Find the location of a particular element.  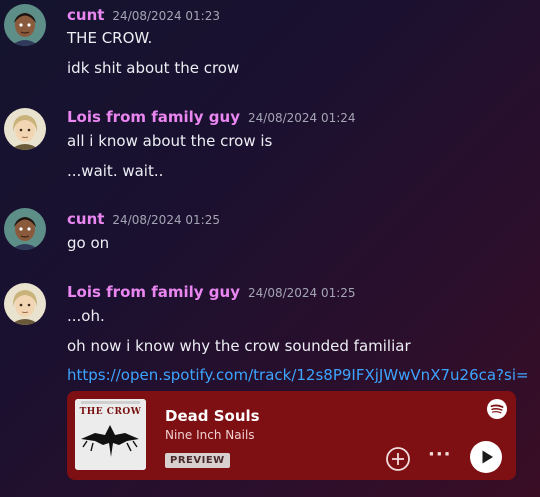

timestamp: 24/08/2024 01:23 is located at coordinates (166, 16).